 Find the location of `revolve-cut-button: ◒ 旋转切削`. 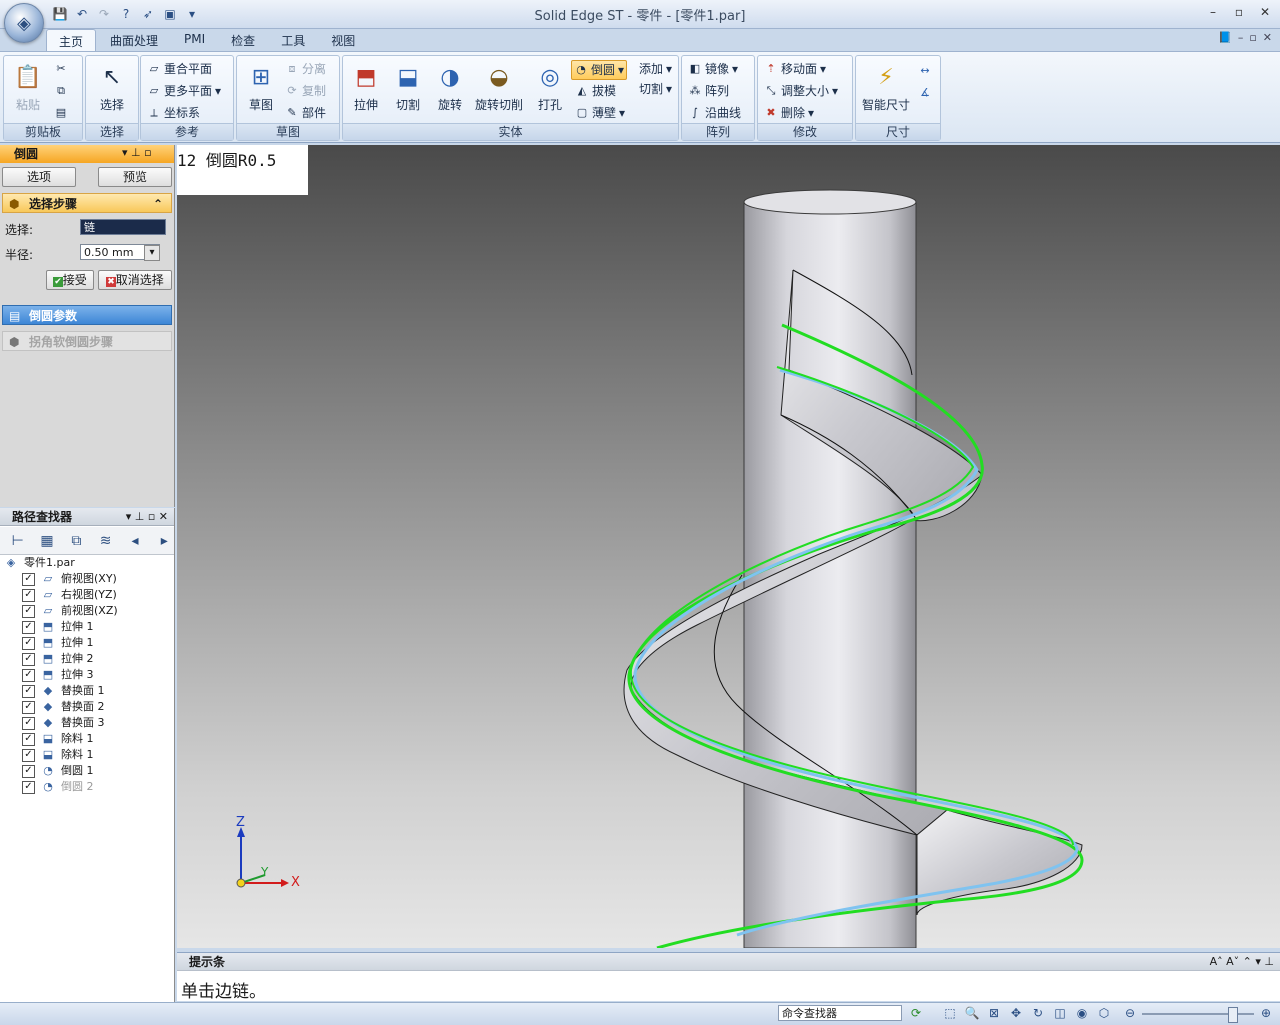

revolve-cut-button: ◒ 旋转切削 is located at coordinates (499, 86).